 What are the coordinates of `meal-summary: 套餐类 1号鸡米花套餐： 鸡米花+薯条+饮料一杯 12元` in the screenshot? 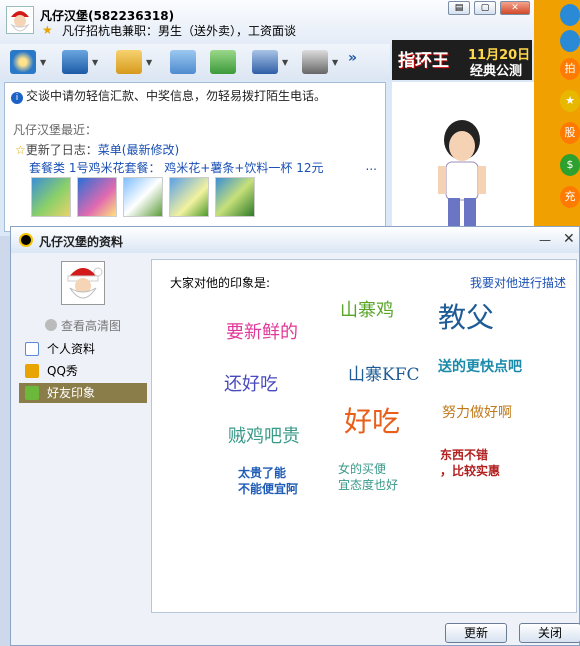 It's located at (176, 167).